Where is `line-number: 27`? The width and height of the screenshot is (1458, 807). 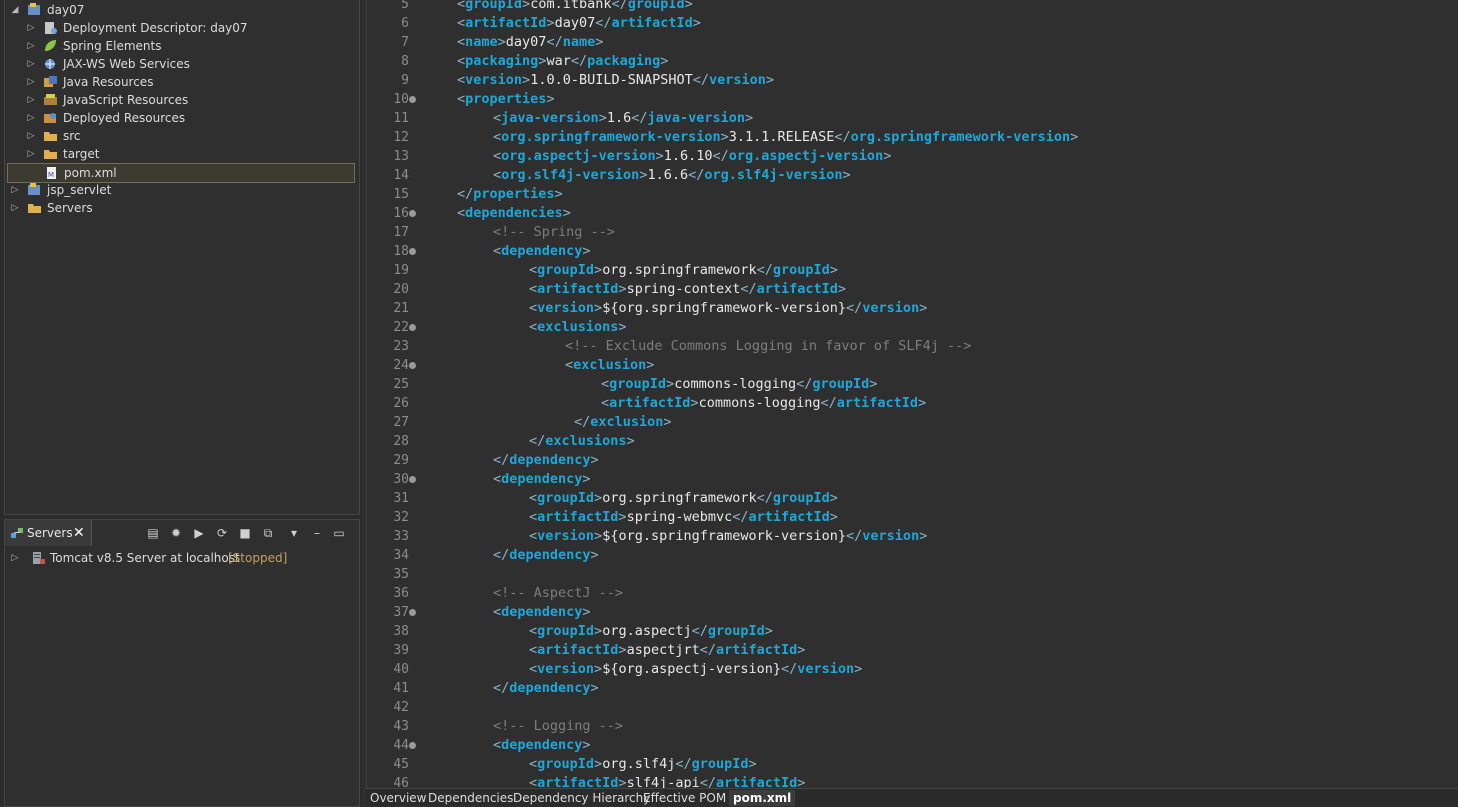 line-number: 27 is located at coordinates (401, 422).